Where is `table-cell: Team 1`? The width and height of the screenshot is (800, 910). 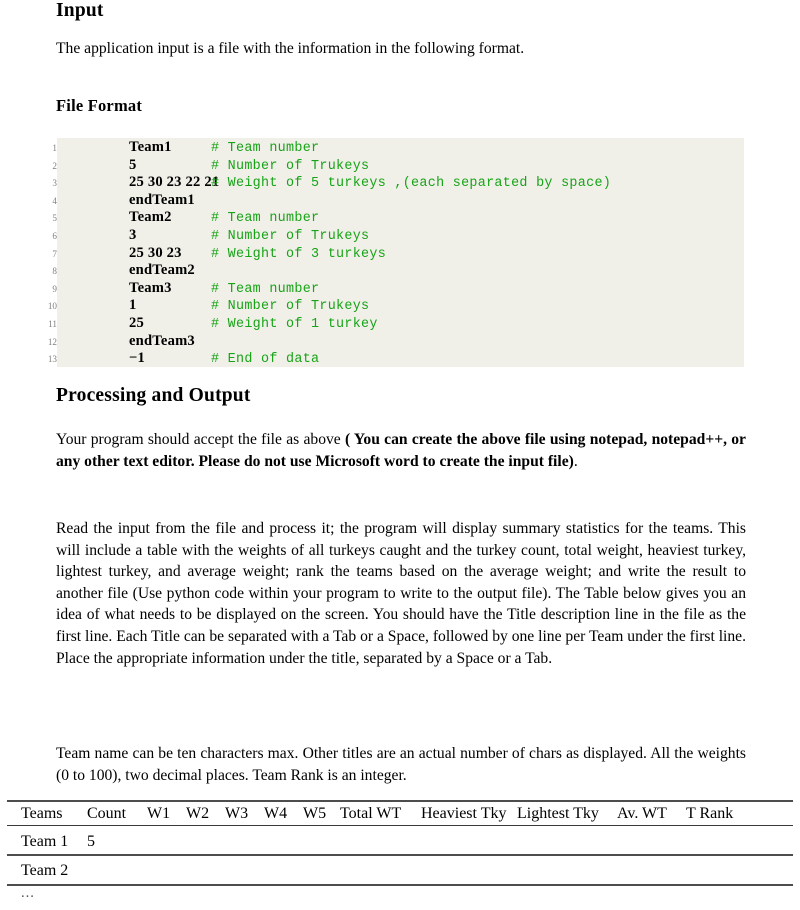 table-cell: Team 1 is located at coordinates (45, 841).